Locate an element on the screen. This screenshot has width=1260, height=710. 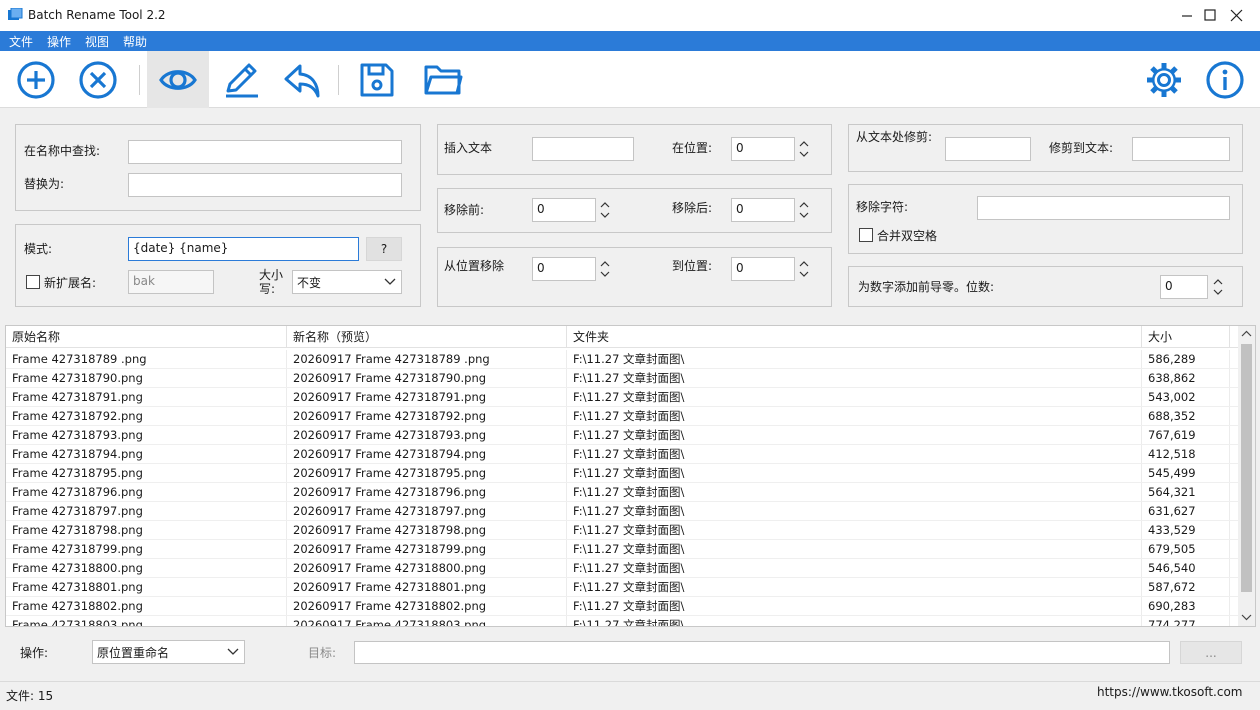
cell-original-name: Frame 427318801.png is located at coordinates (146, 587).